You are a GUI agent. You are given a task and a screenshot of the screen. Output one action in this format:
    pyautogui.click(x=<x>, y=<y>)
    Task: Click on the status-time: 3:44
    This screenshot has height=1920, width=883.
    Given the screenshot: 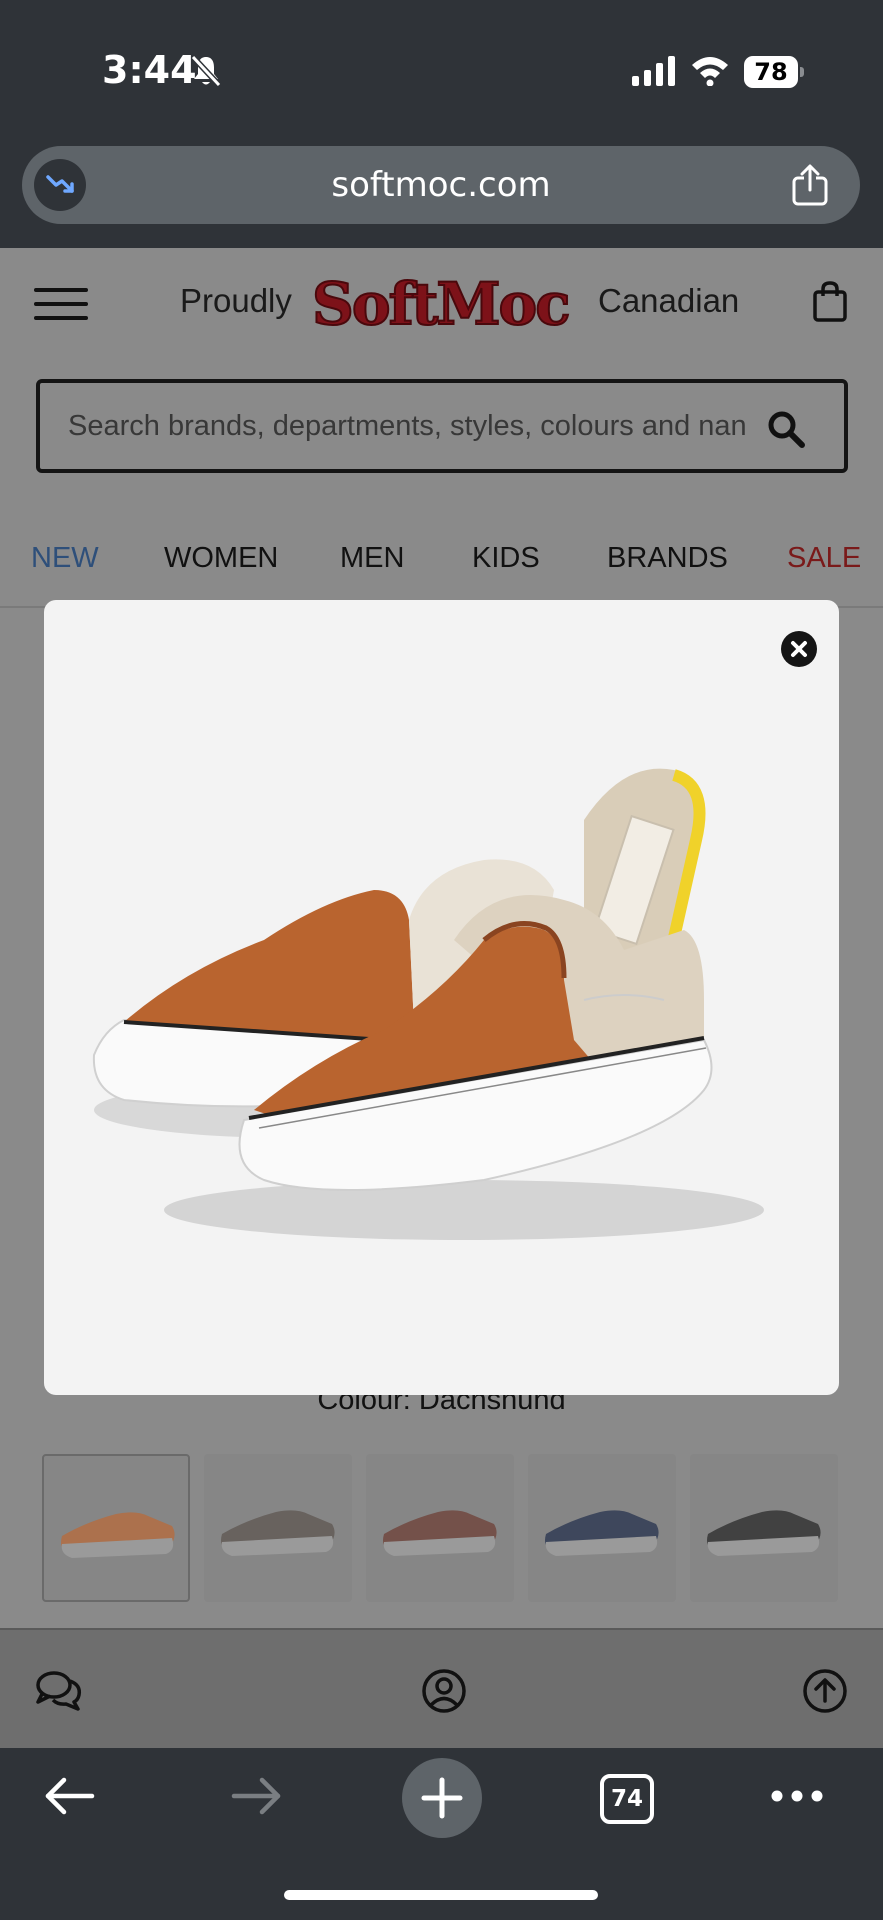 What is the action you would take?
    pyautogui.click(x=149, y=70)
    